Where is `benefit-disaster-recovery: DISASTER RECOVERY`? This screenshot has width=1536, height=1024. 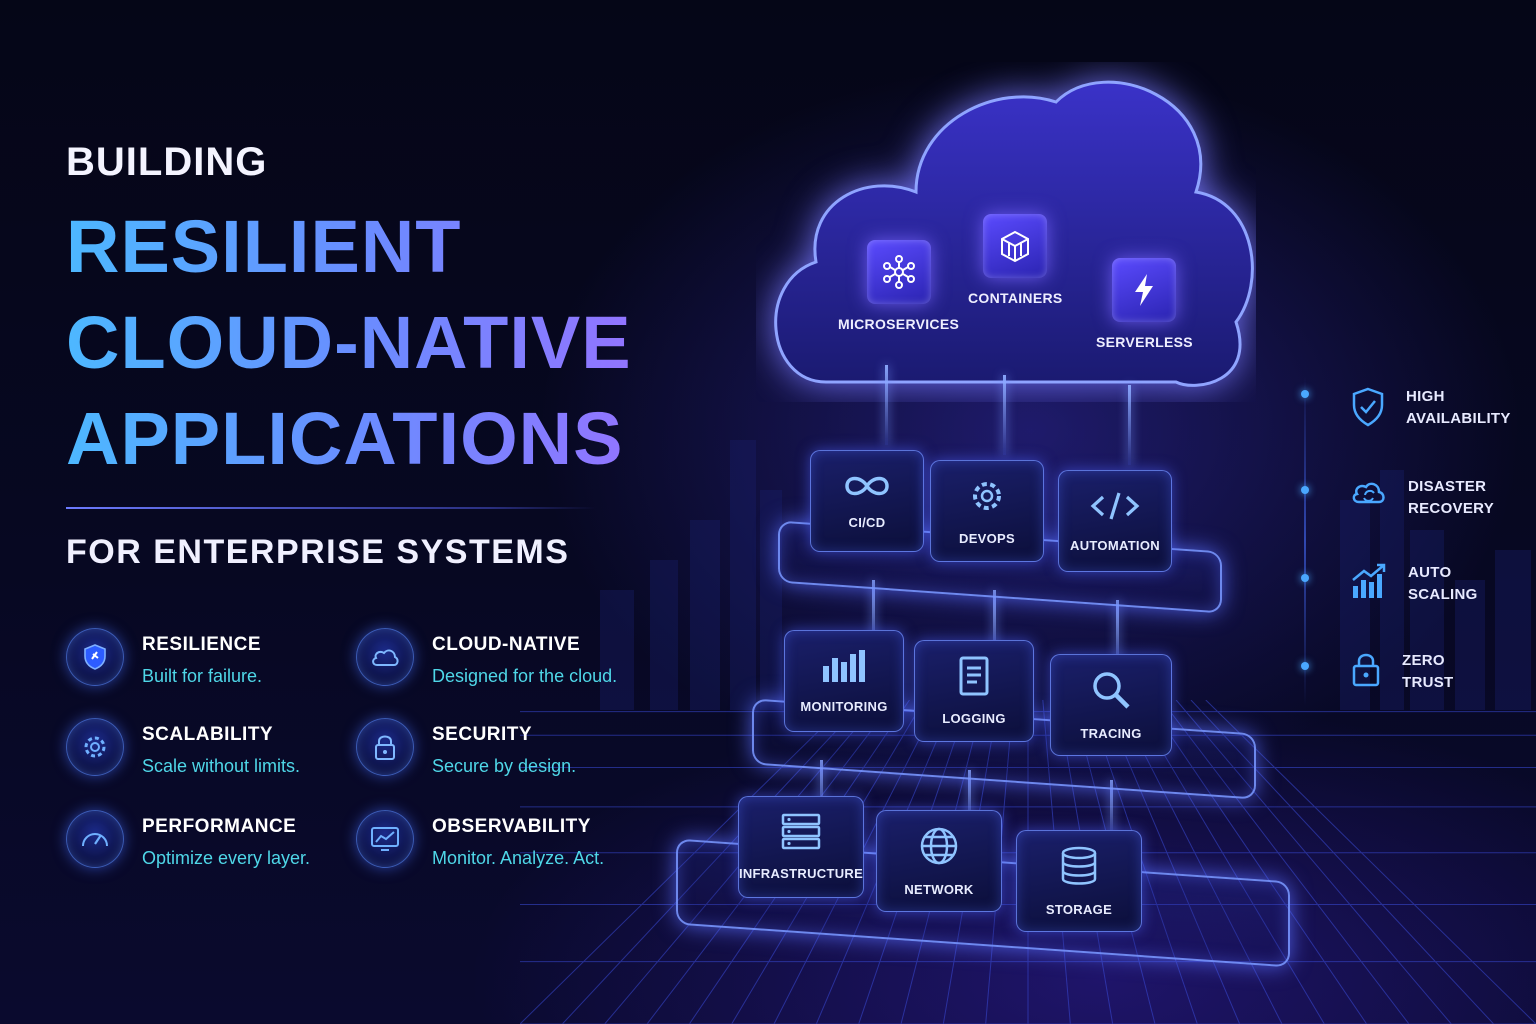 benefit-disaster-recovery: DISASTER RECOVERY is located at coordinates (1422, 498).